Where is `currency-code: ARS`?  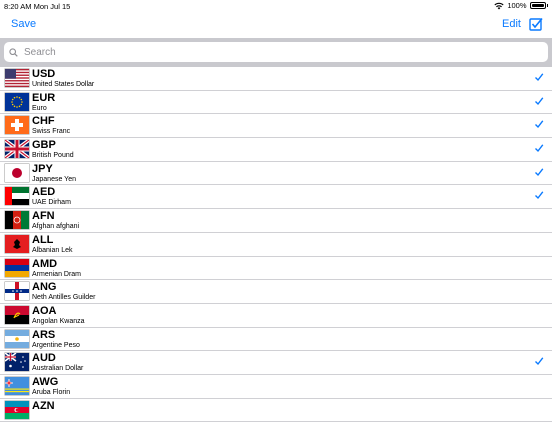
currency-code: ARS is located at coordinates (44, 334).